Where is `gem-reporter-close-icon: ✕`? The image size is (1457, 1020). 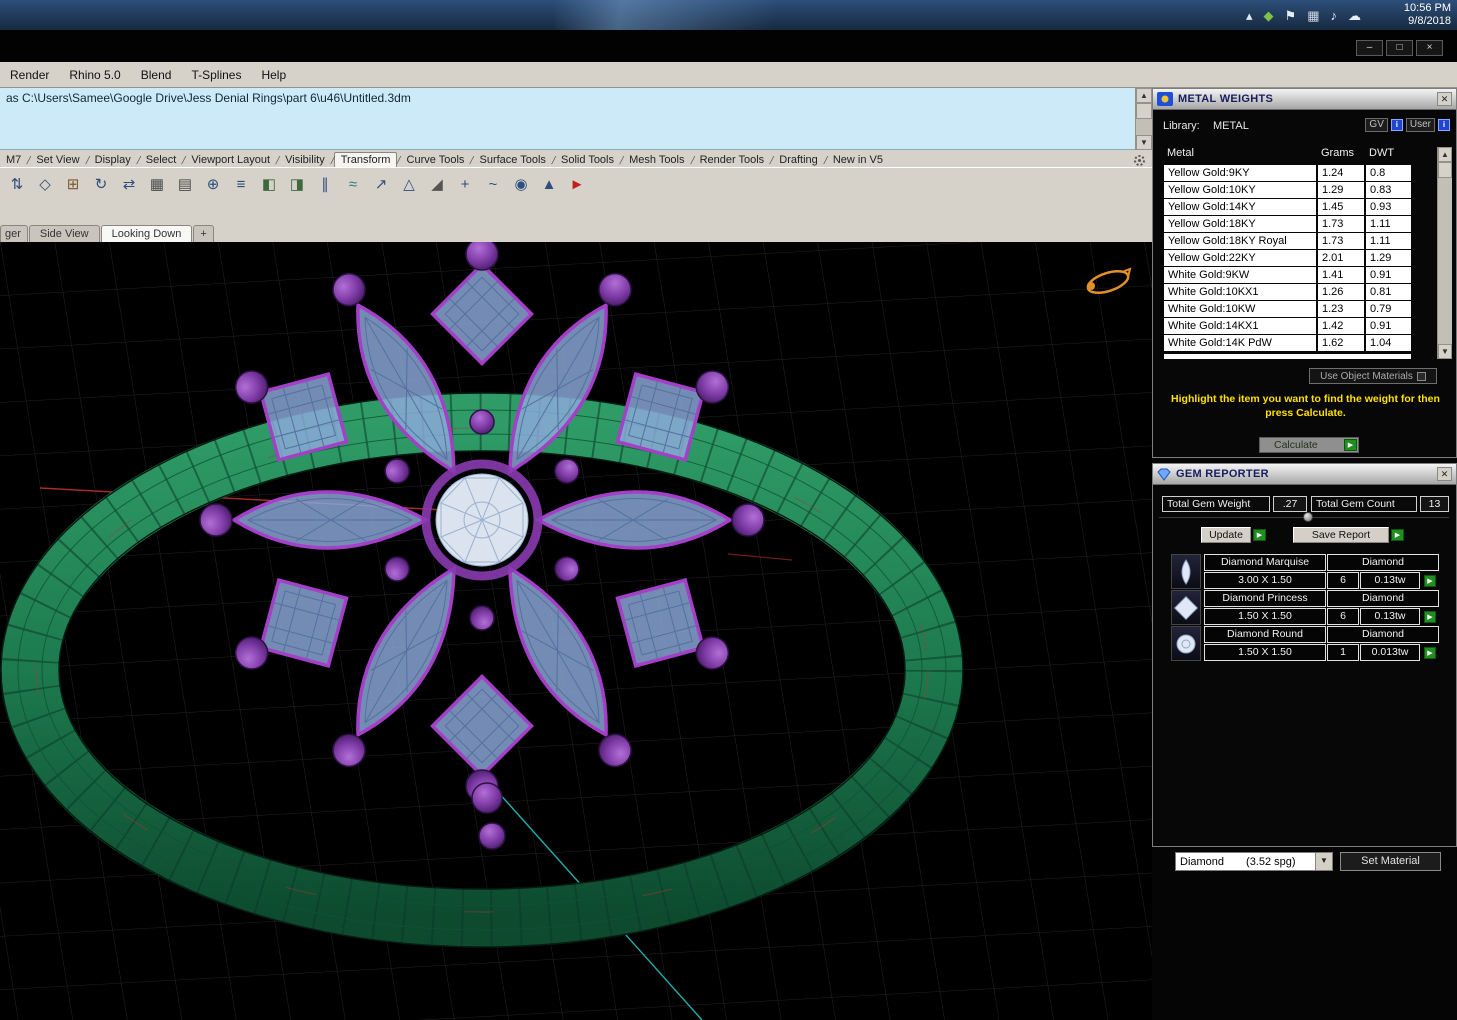 gem-reporter-close-icon: ✕ is located at coordinates (1444, 474).